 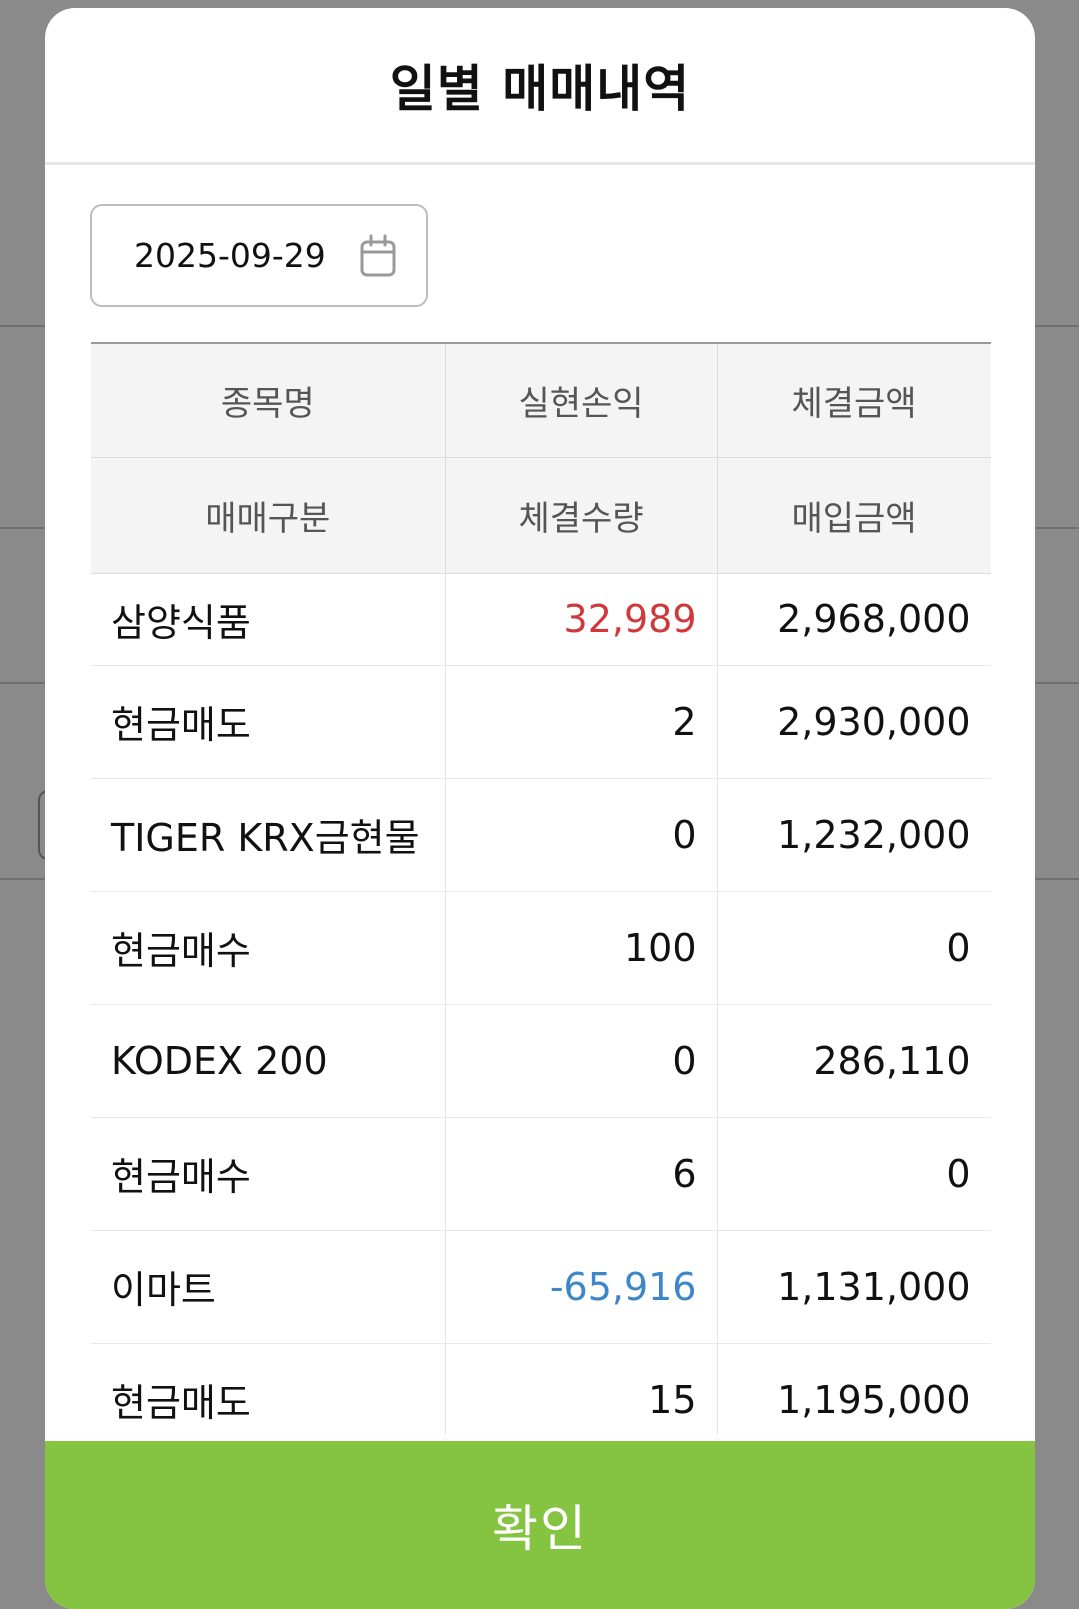 I want to click on stock-name-cell: TIGER KRX금현물, so click(x=268, y=835).